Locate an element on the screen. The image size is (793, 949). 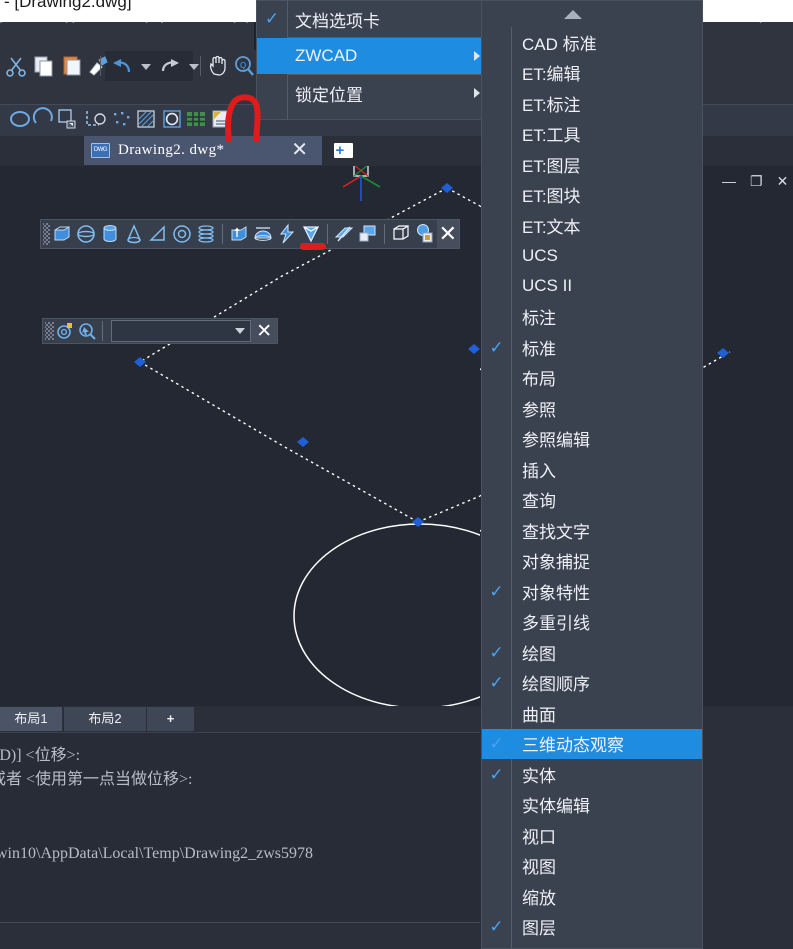
submenu-item: UCS is located at coordinates (592, 256).